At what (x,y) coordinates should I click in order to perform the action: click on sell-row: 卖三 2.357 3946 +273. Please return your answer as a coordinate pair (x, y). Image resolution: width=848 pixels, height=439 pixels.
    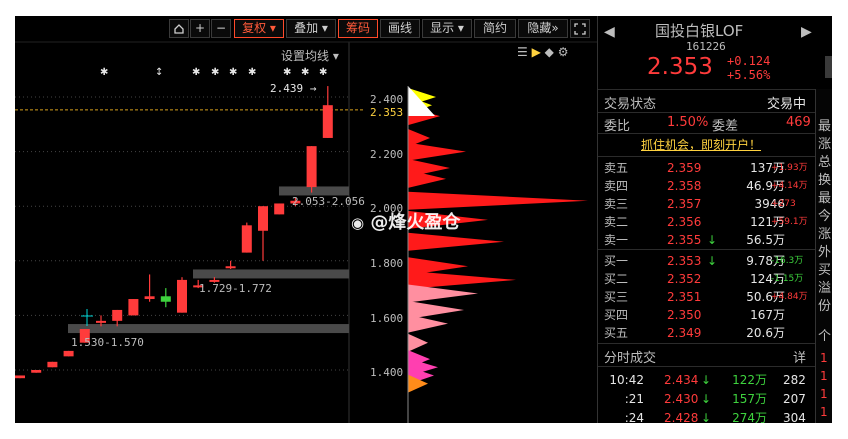
    Looking at the image, I should click on (705, 204).